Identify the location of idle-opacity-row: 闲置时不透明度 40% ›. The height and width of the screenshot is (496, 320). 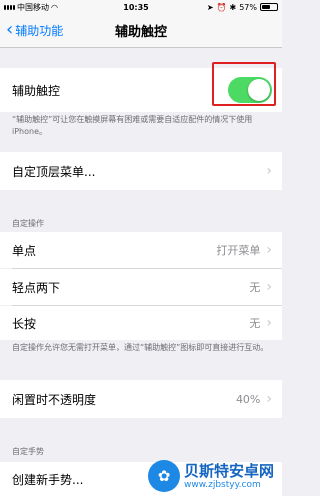
(141, 399).